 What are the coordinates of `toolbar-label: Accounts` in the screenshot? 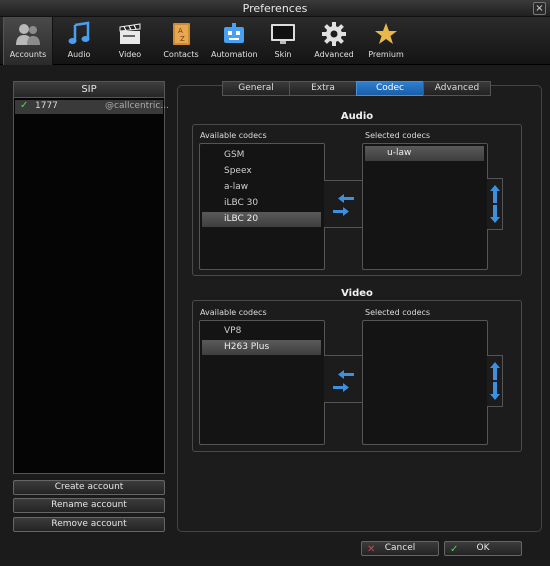 It's located at (28, 54).